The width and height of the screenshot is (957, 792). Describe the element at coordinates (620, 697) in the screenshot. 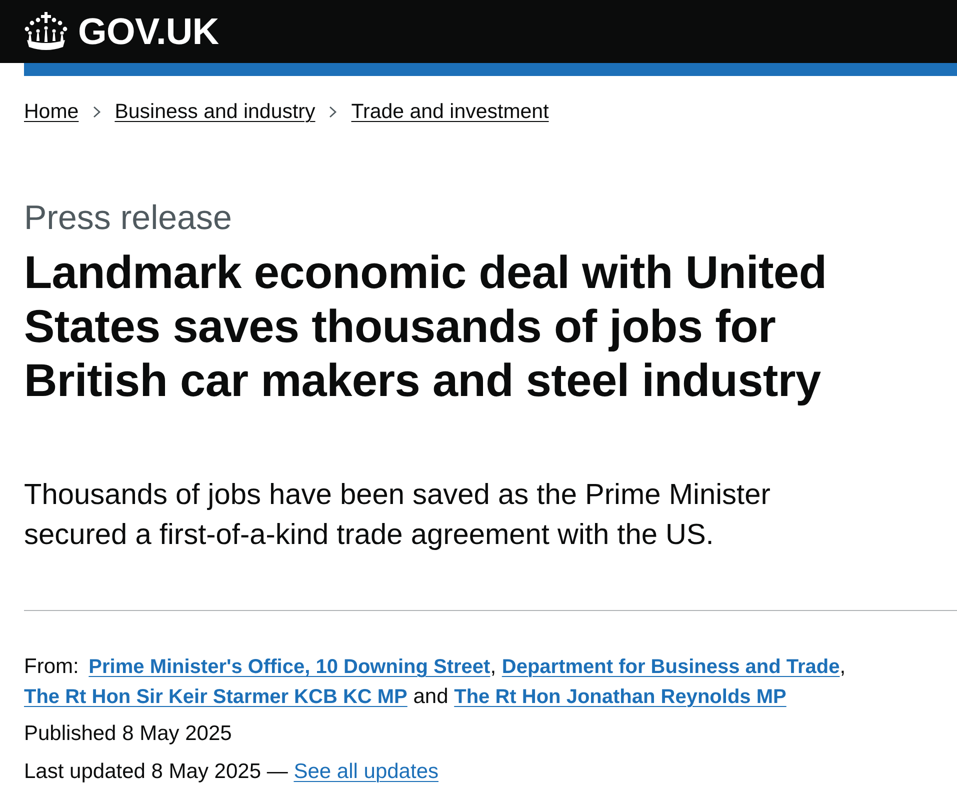

I see `organisation-link: The Rt Hon Jonathan Reynolds MP` at that location.